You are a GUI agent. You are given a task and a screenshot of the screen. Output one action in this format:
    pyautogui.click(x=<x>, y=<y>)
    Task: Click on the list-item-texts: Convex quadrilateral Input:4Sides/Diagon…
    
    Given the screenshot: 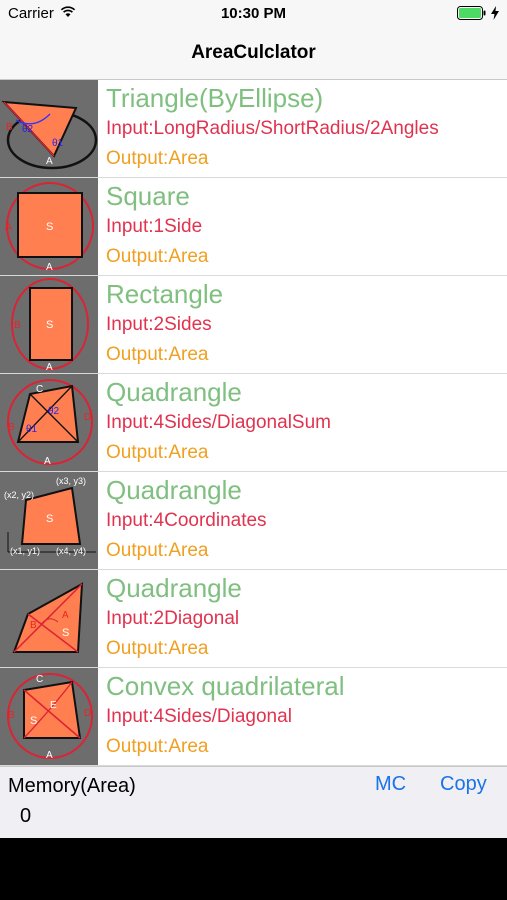 What is the action you would take?
    pyautogui.click(x=306, y=714)
    